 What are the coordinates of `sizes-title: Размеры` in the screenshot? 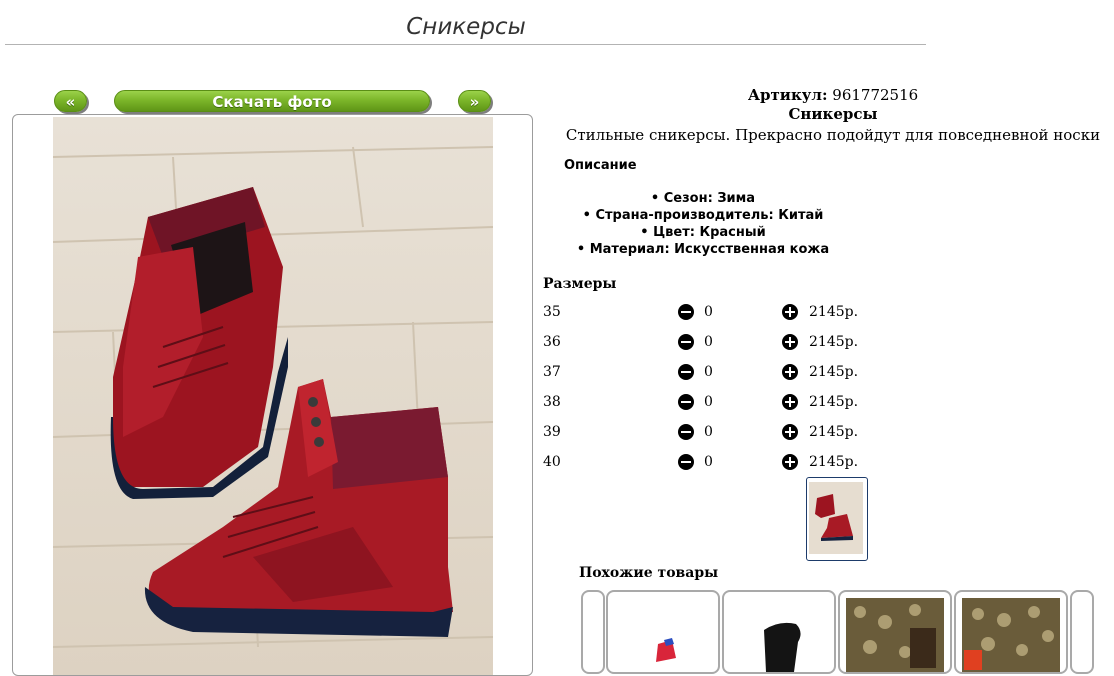 It's located at (580, 284).